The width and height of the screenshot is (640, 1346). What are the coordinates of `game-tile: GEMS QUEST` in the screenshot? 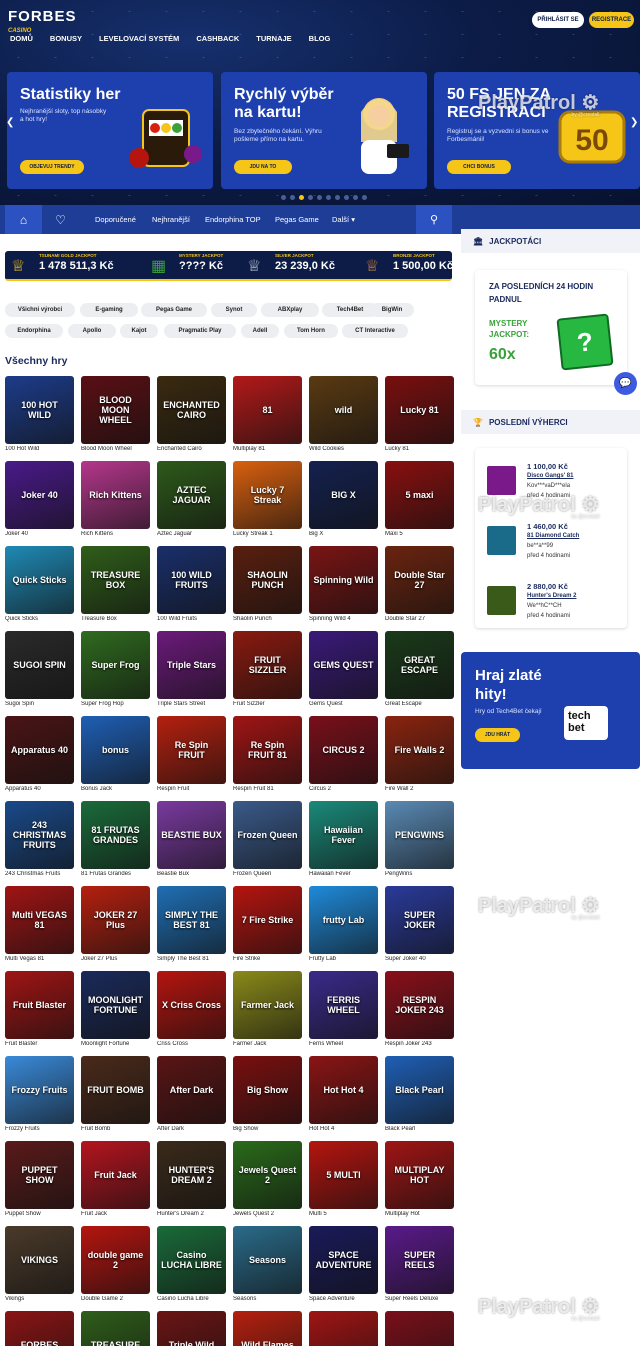 It's located at (343, 665).